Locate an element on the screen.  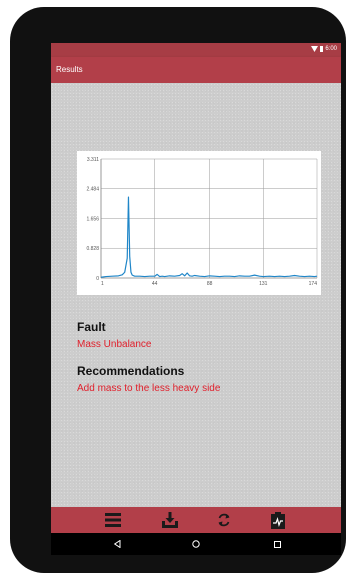
report-button is located at coordinates (278, 520).